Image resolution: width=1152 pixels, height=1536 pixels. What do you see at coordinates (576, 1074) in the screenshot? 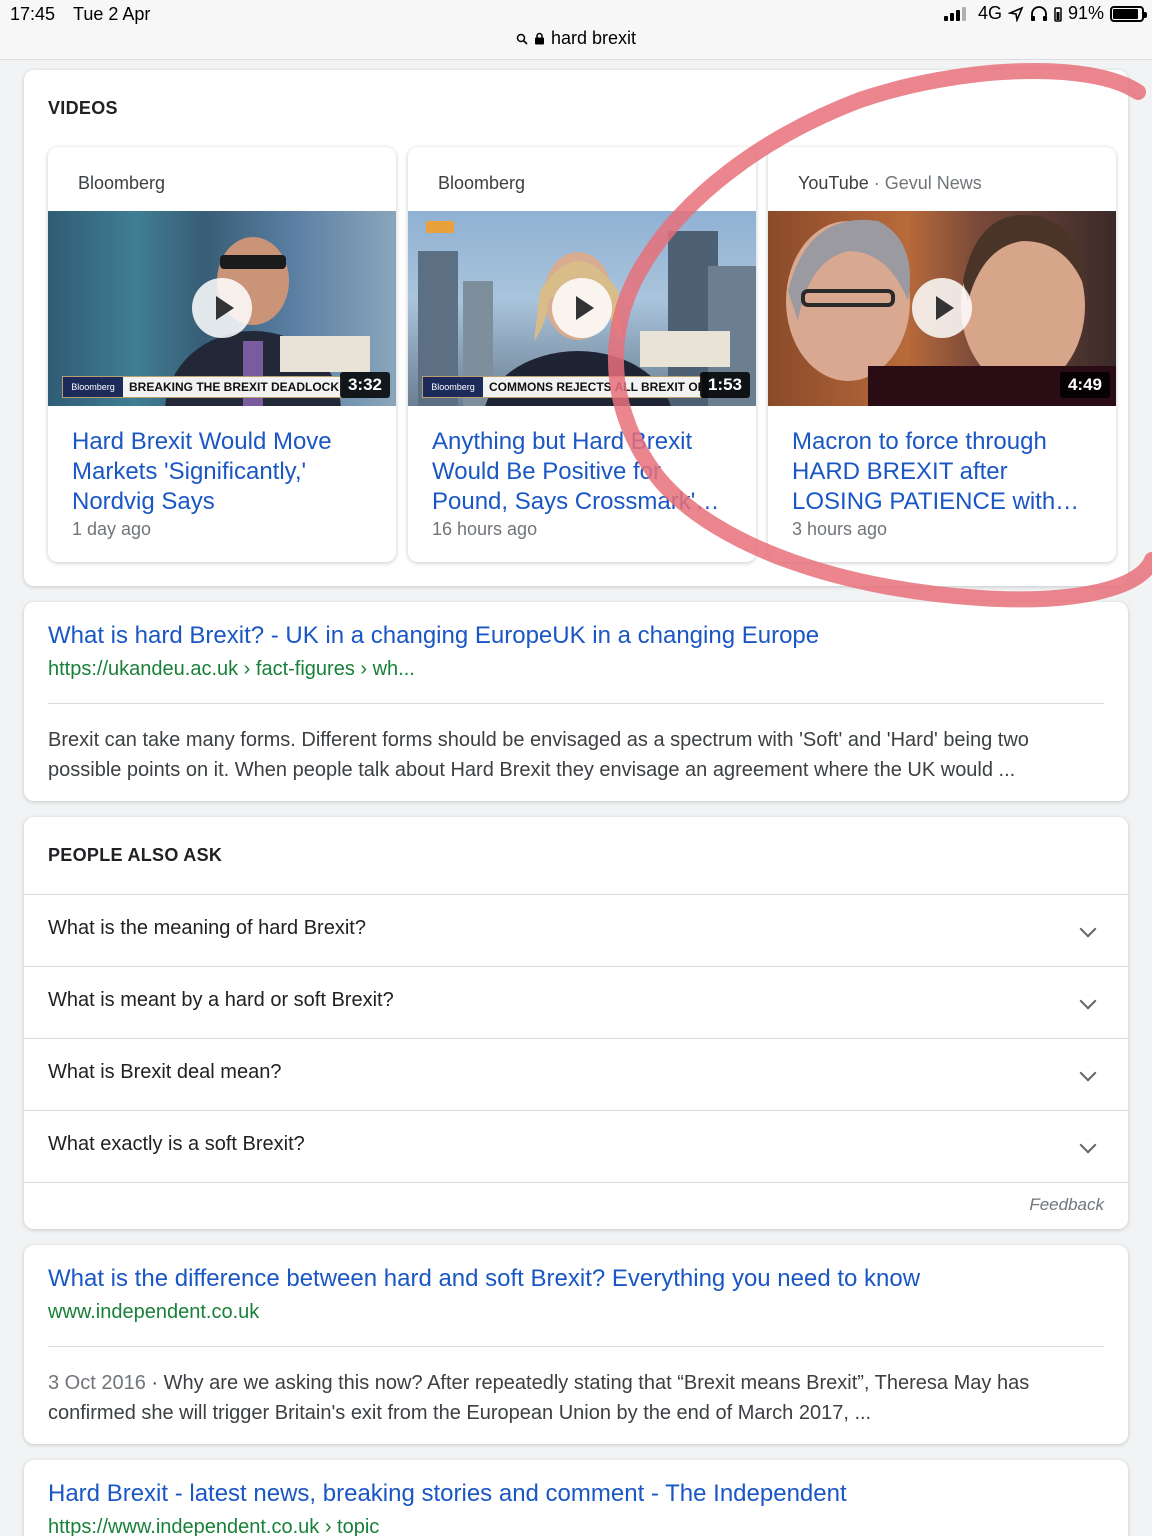
I see `paa-question: What is Brexit deal mean?` at bounding box center [576, 1074].